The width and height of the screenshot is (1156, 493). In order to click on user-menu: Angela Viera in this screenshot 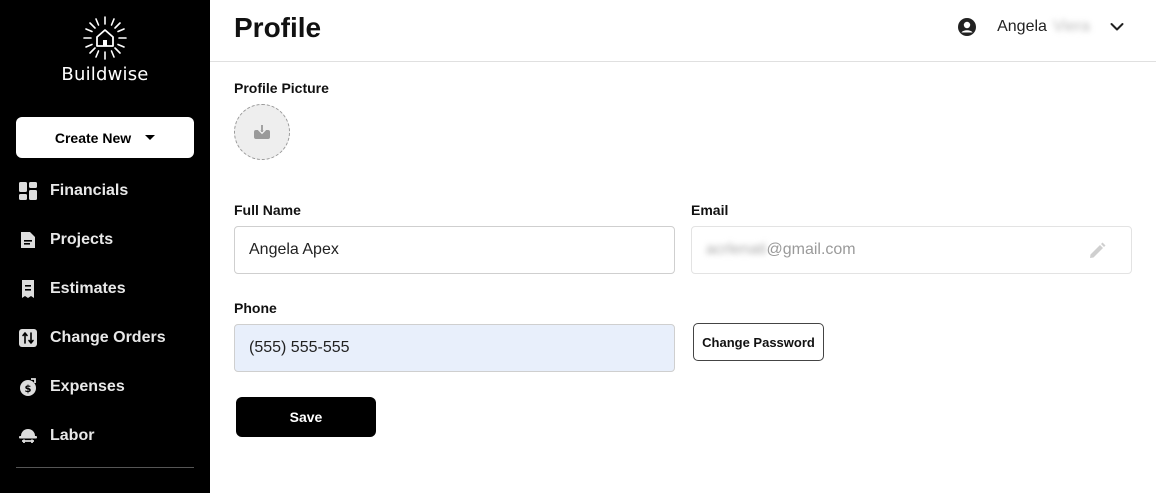, I will do `click(1040, 27)`.